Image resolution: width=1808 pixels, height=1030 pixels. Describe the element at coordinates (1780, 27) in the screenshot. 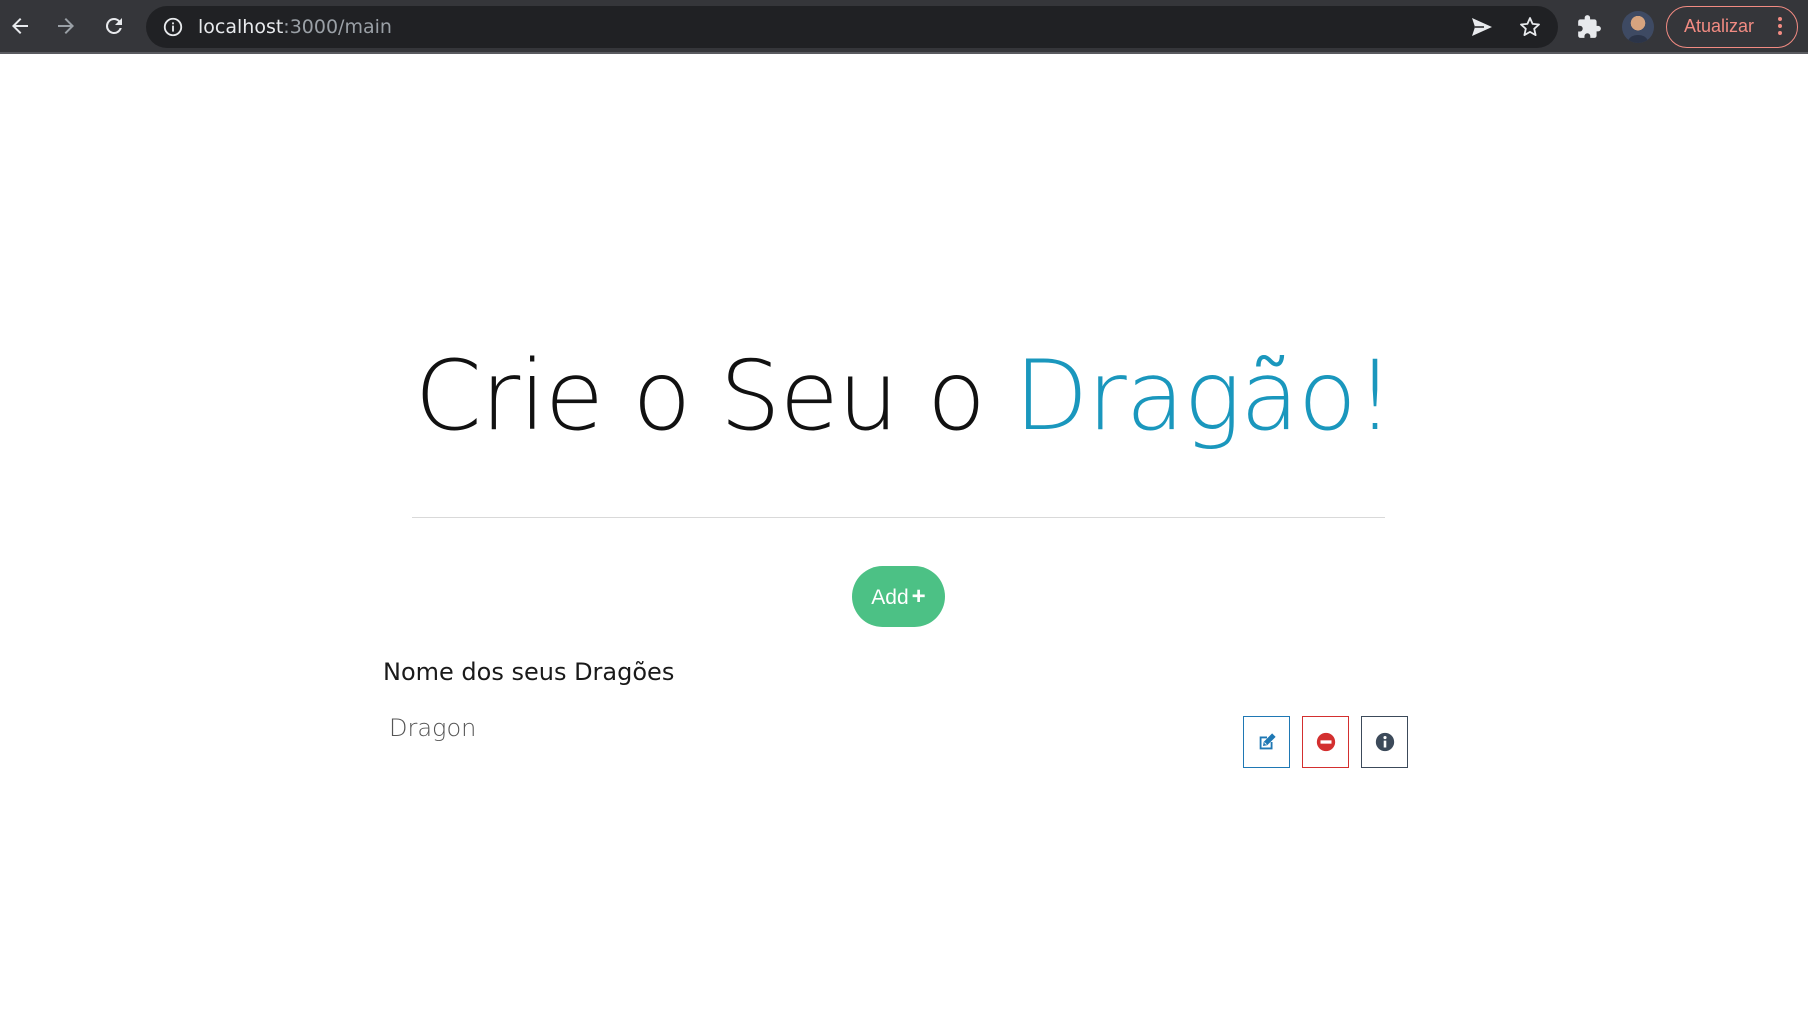

I see `three-dots-icon` at that location.